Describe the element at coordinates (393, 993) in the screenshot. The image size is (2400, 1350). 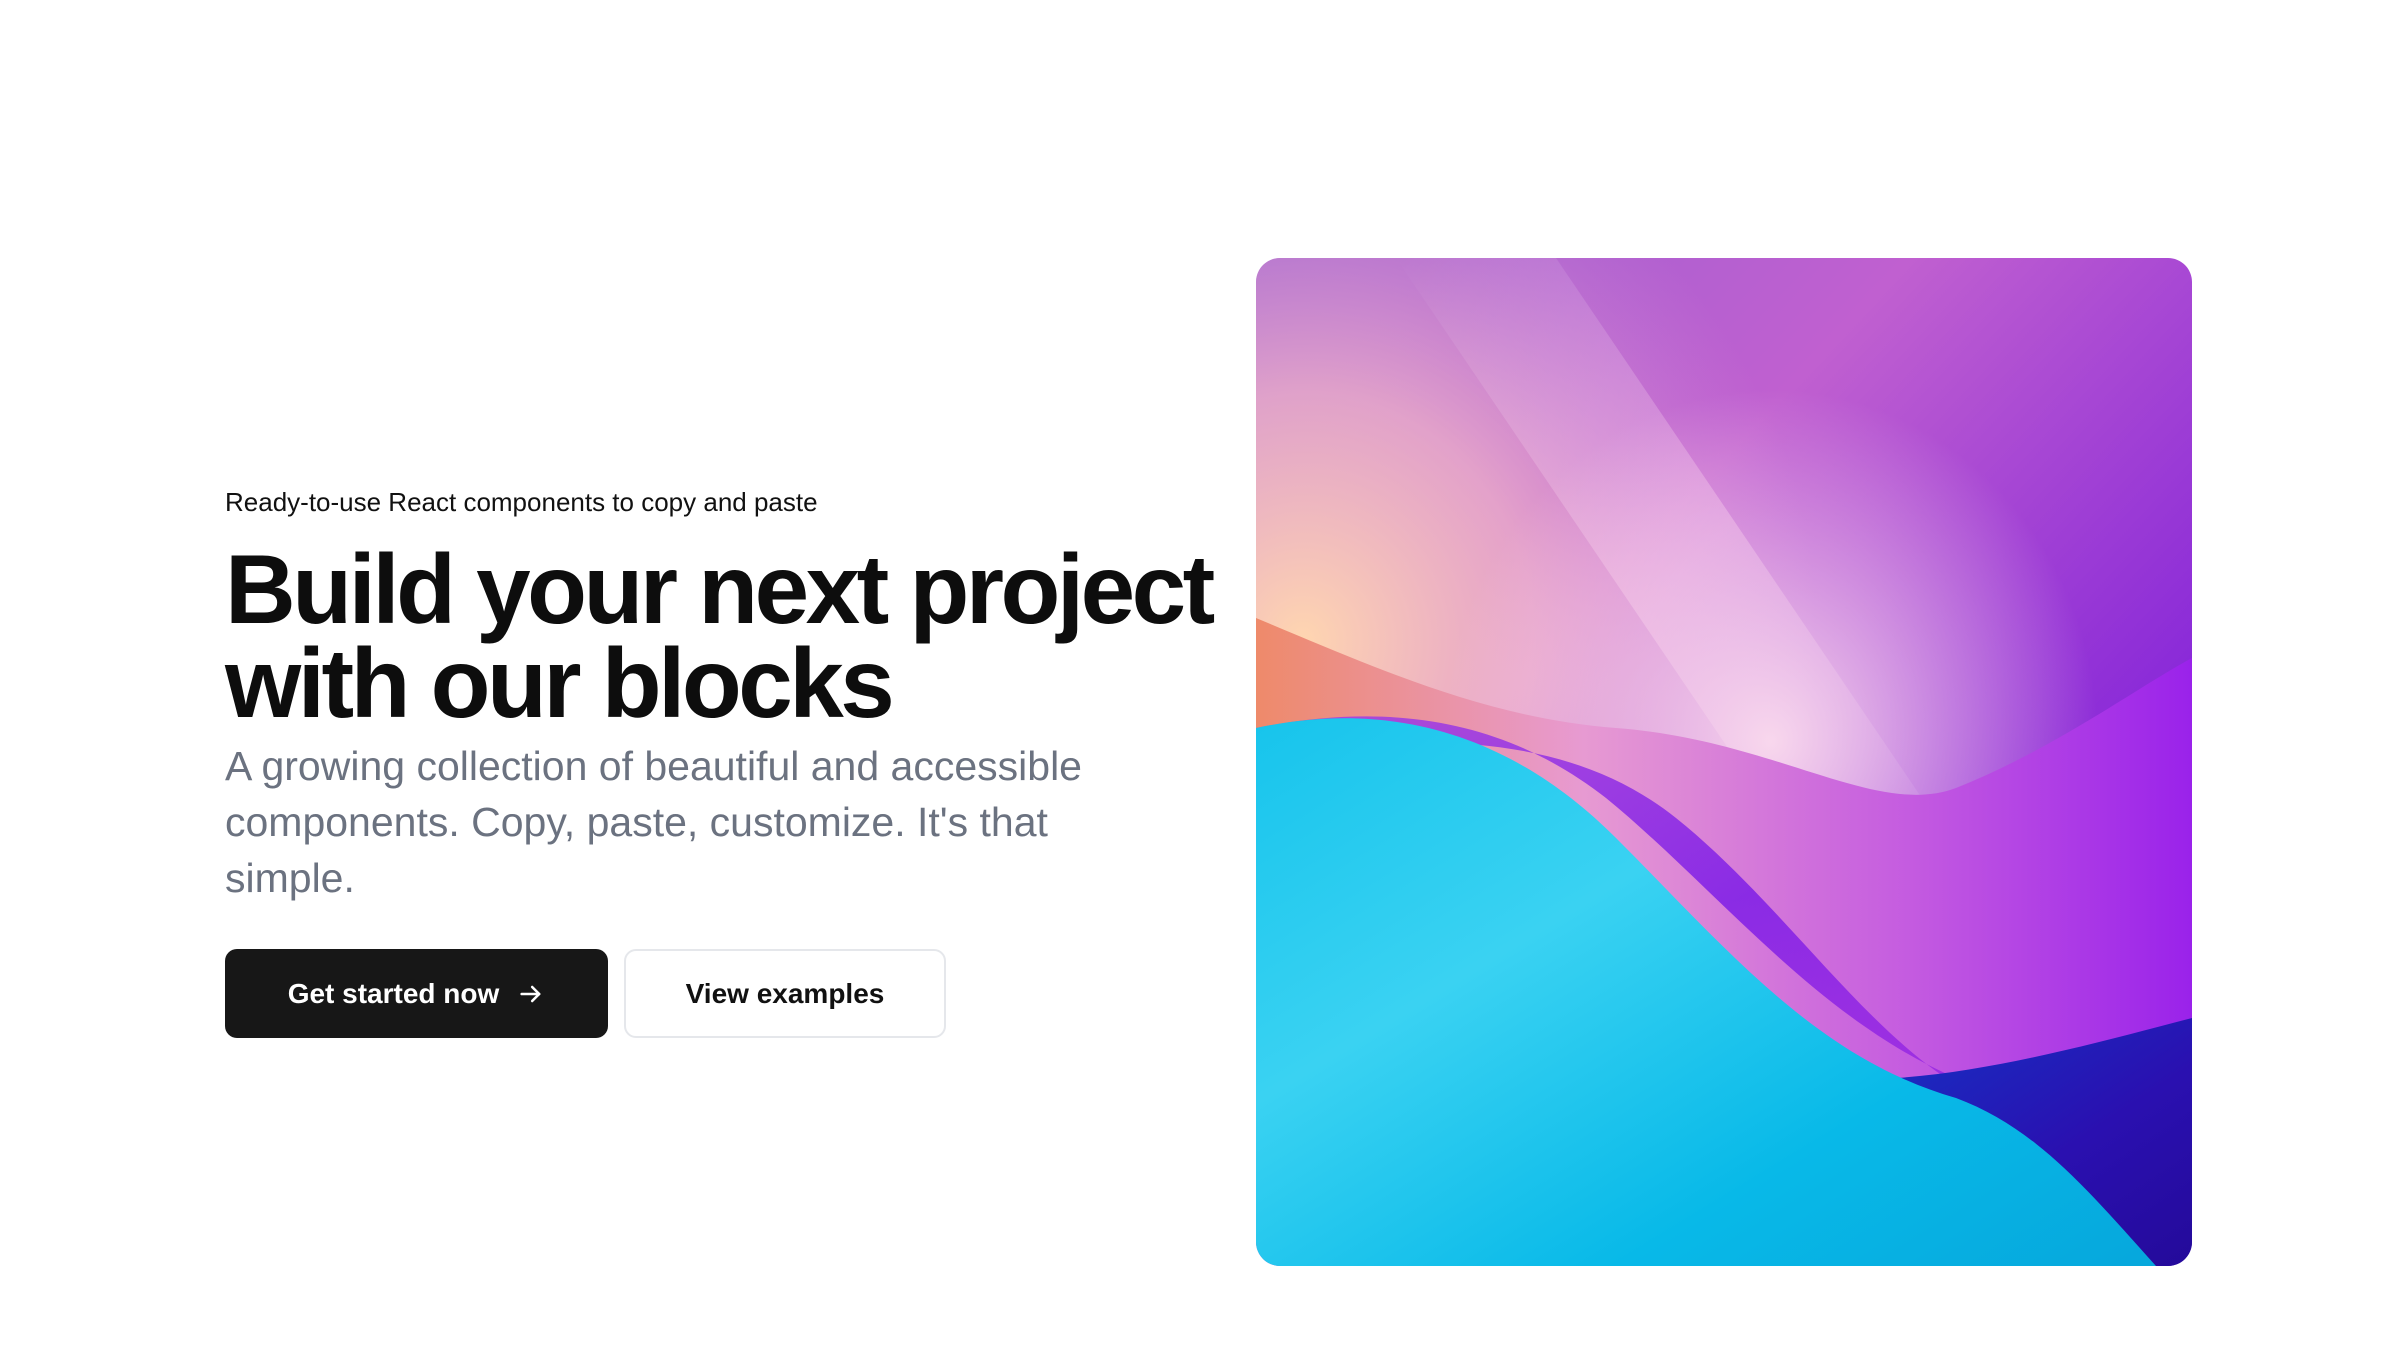
I see `get-started-label: Get started now` at that location.